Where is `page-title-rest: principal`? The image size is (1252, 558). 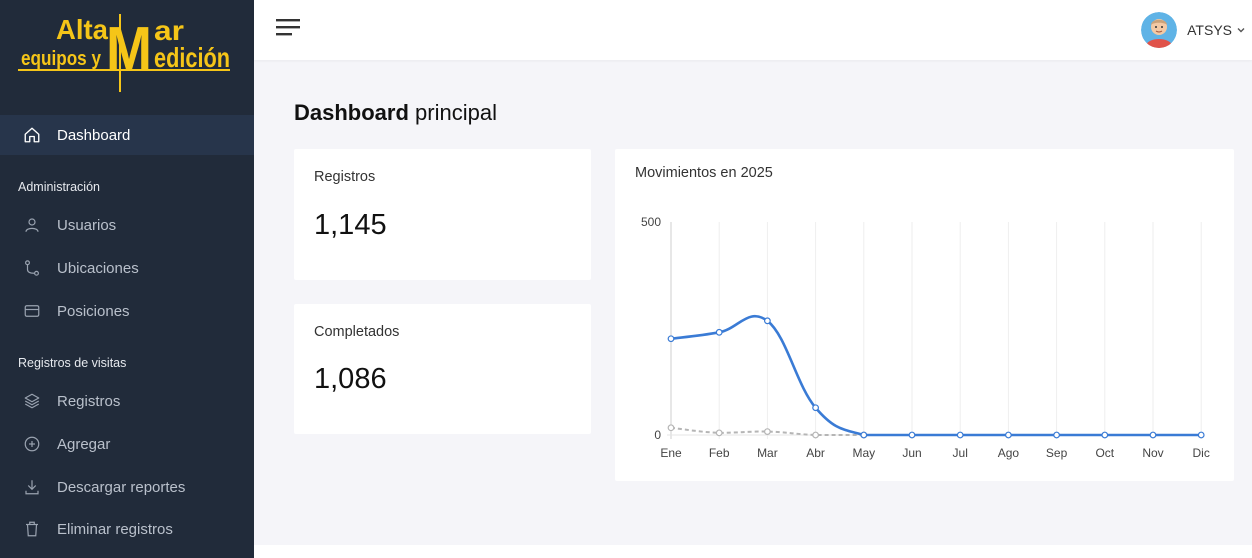 page-title-rest: principal is located at coordinates (456, 112).